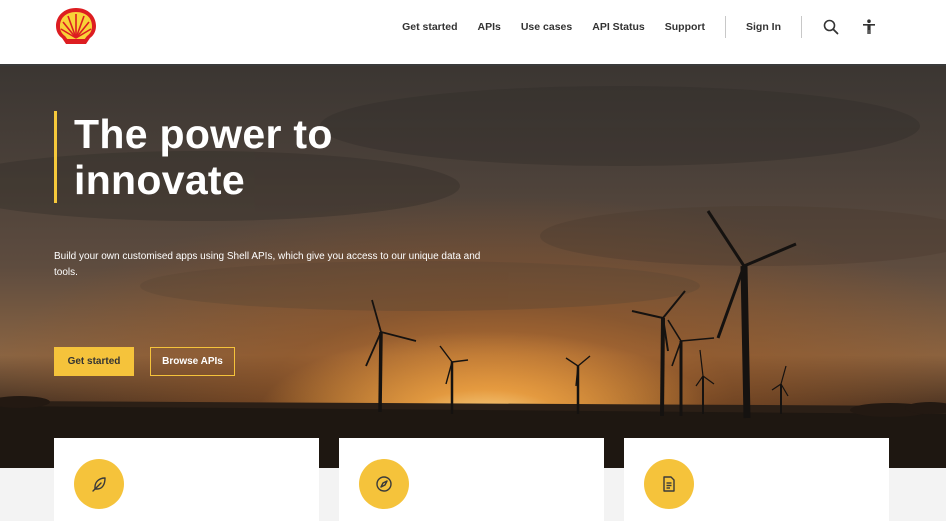  I want to click on nav-support: Support, so click(685, 27).